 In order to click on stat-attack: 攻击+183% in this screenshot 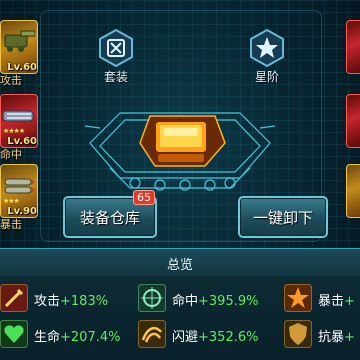, I will do `click(65, 298)`.